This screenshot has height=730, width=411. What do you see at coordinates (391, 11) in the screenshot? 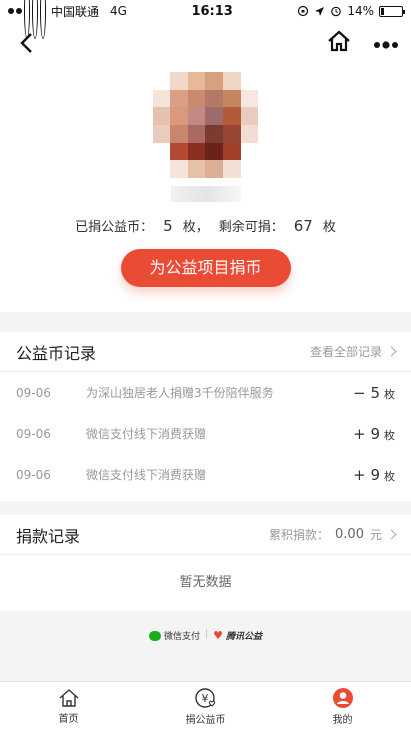
I see `battery-icon` at bounding box center [391, 11].